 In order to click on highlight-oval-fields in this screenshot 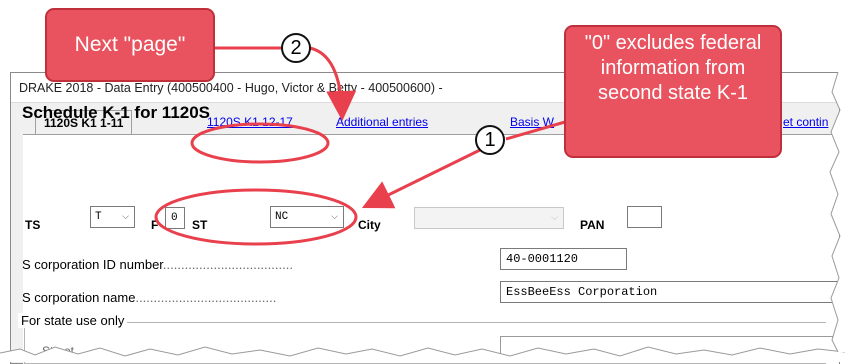, I will do `click(256, 217)`.